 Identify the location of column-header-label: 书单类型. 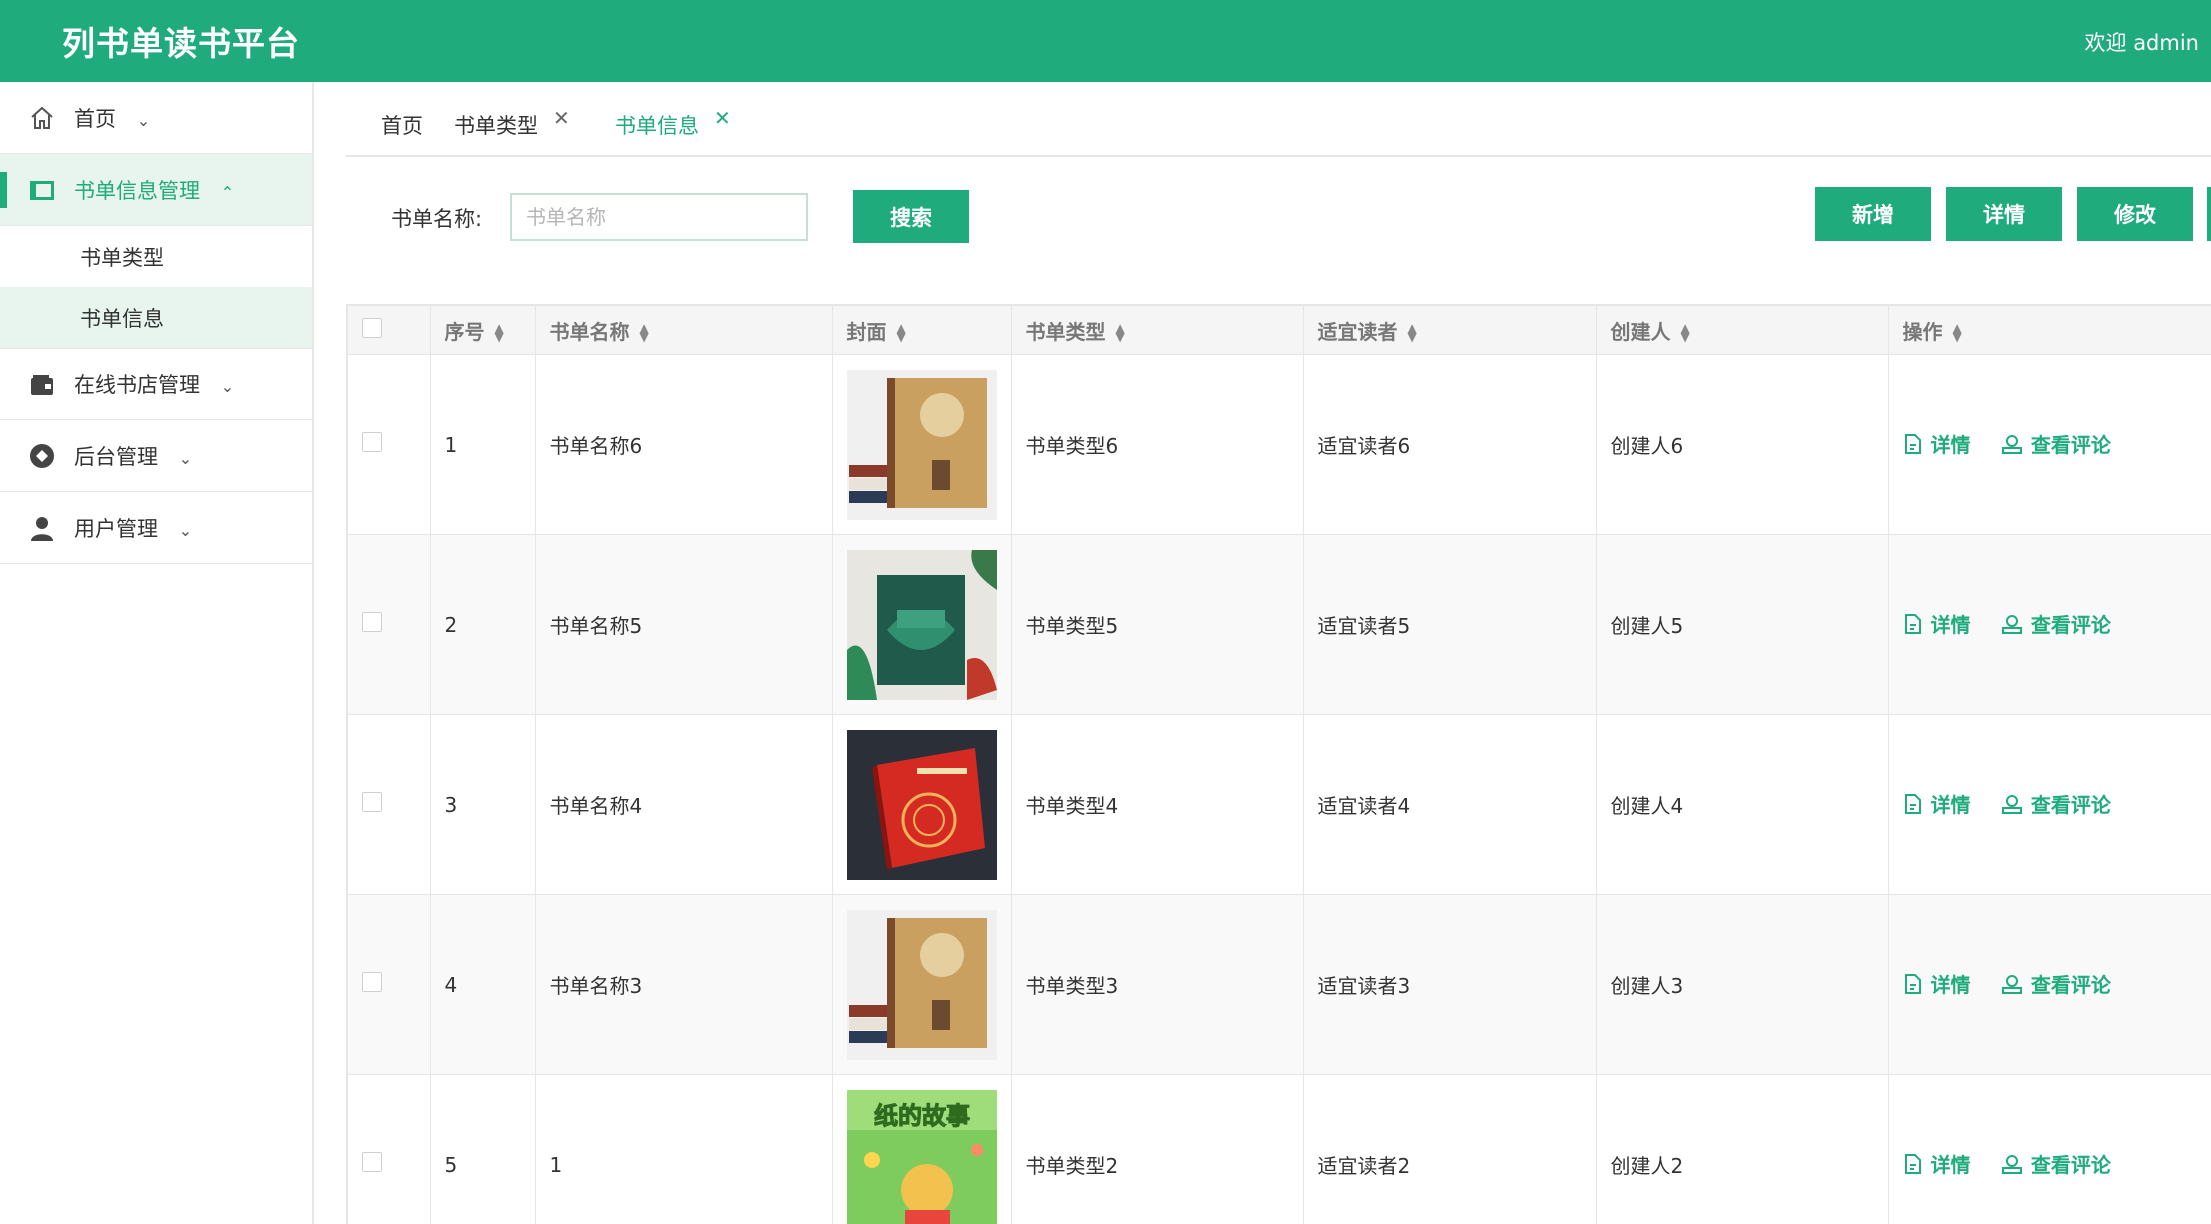
(1065, 331).